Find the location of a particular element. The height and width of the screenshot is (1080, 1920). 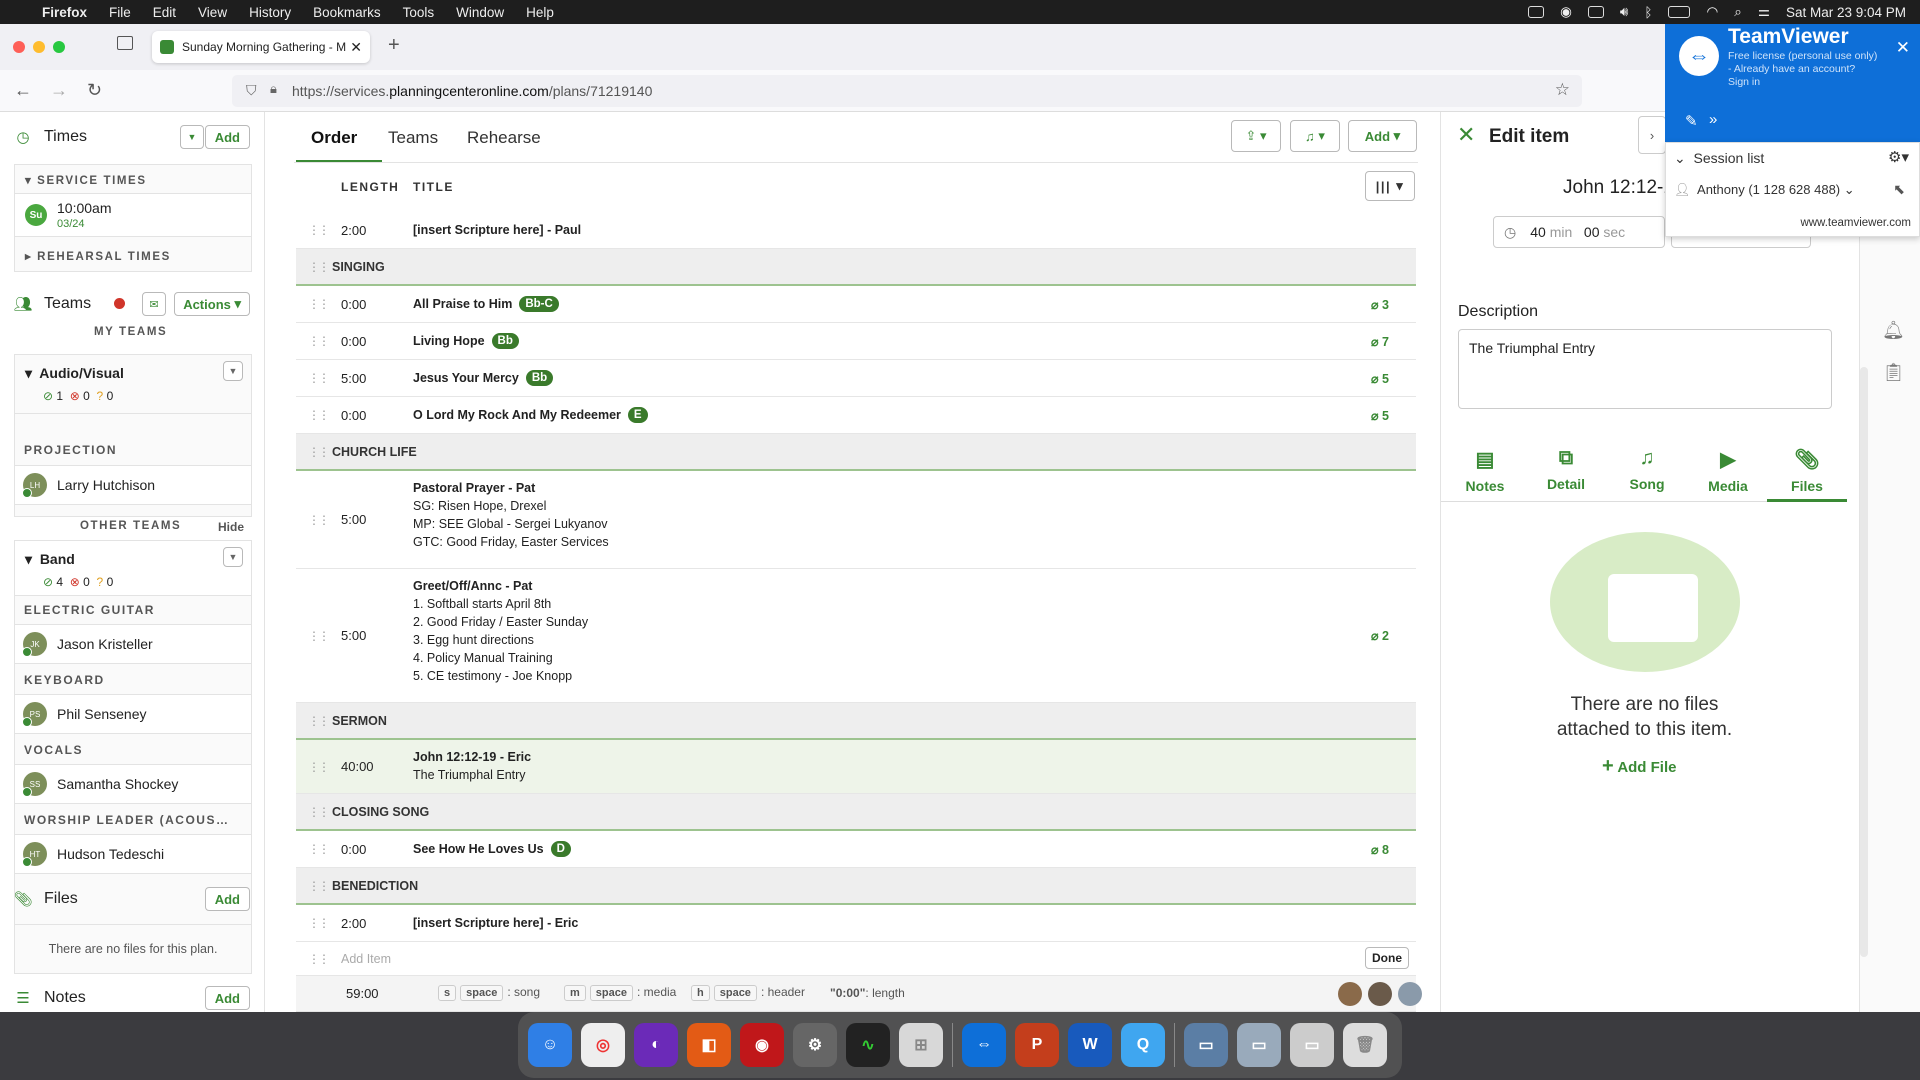

person-row: JK Jason Kristeller is located at coordinates (133, 644).